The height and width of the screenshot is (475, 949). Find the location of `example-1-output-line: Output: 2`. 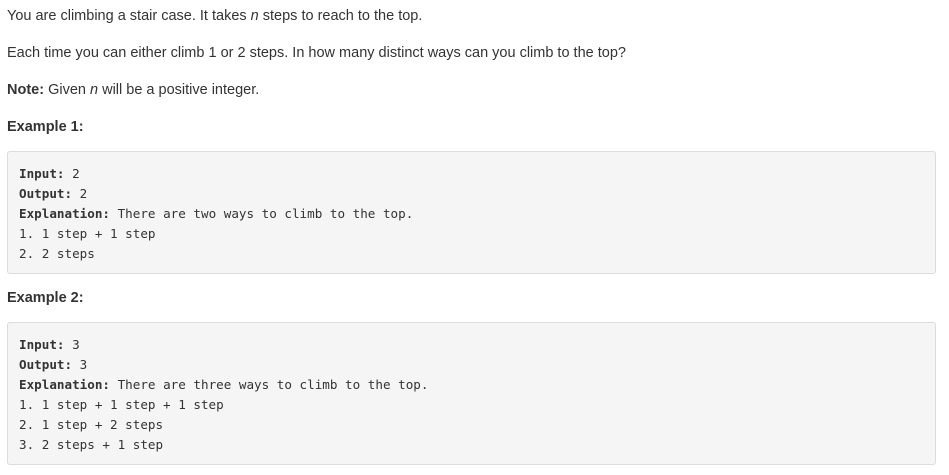

example-1-output-line: Output: 2 is located at coordinates (471, 194).